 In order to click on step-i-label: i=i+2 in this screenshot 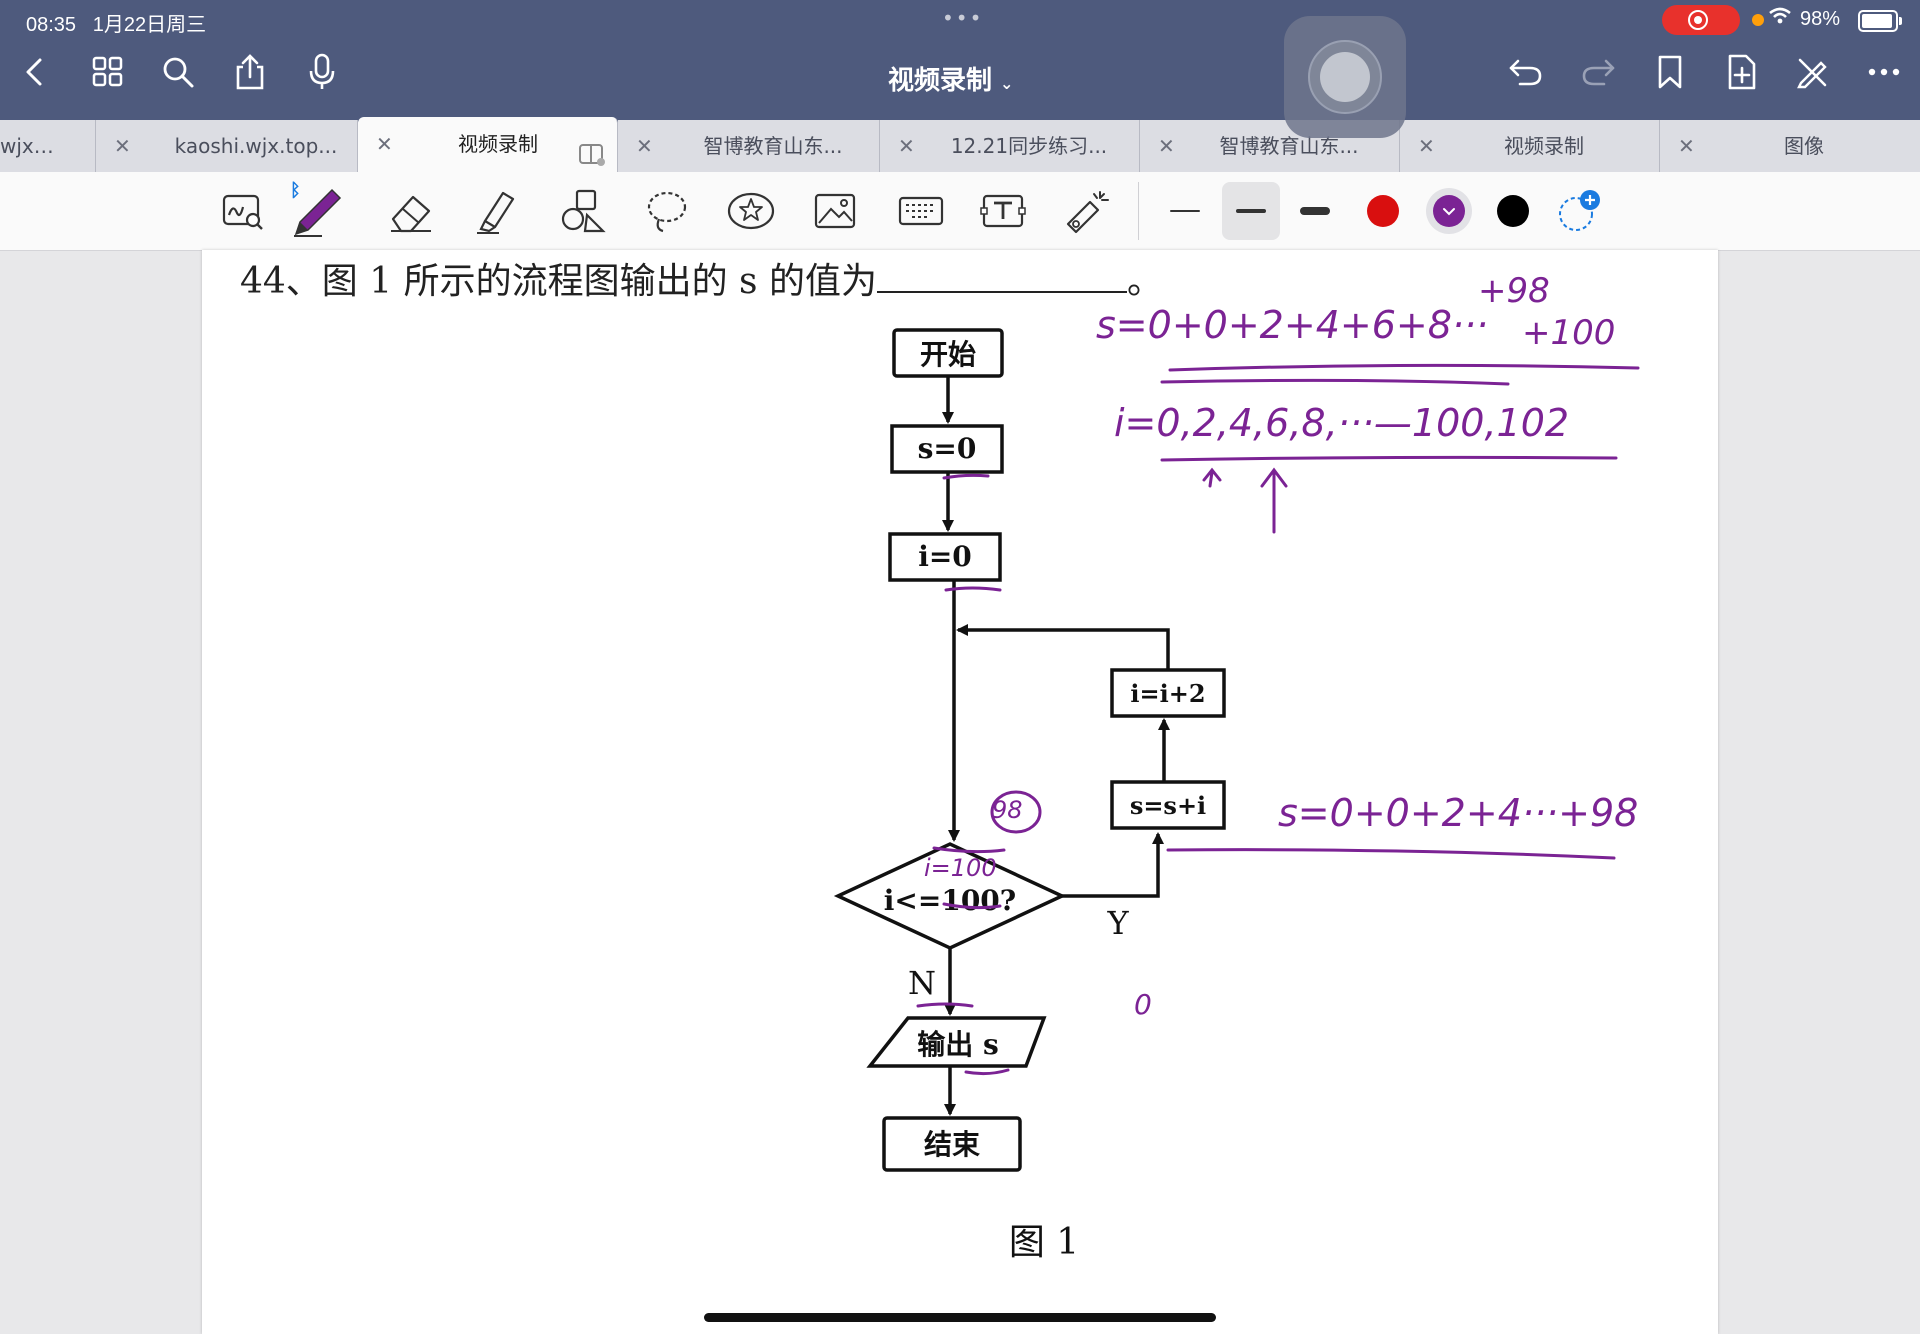, I will do `click(1167, 693)`.